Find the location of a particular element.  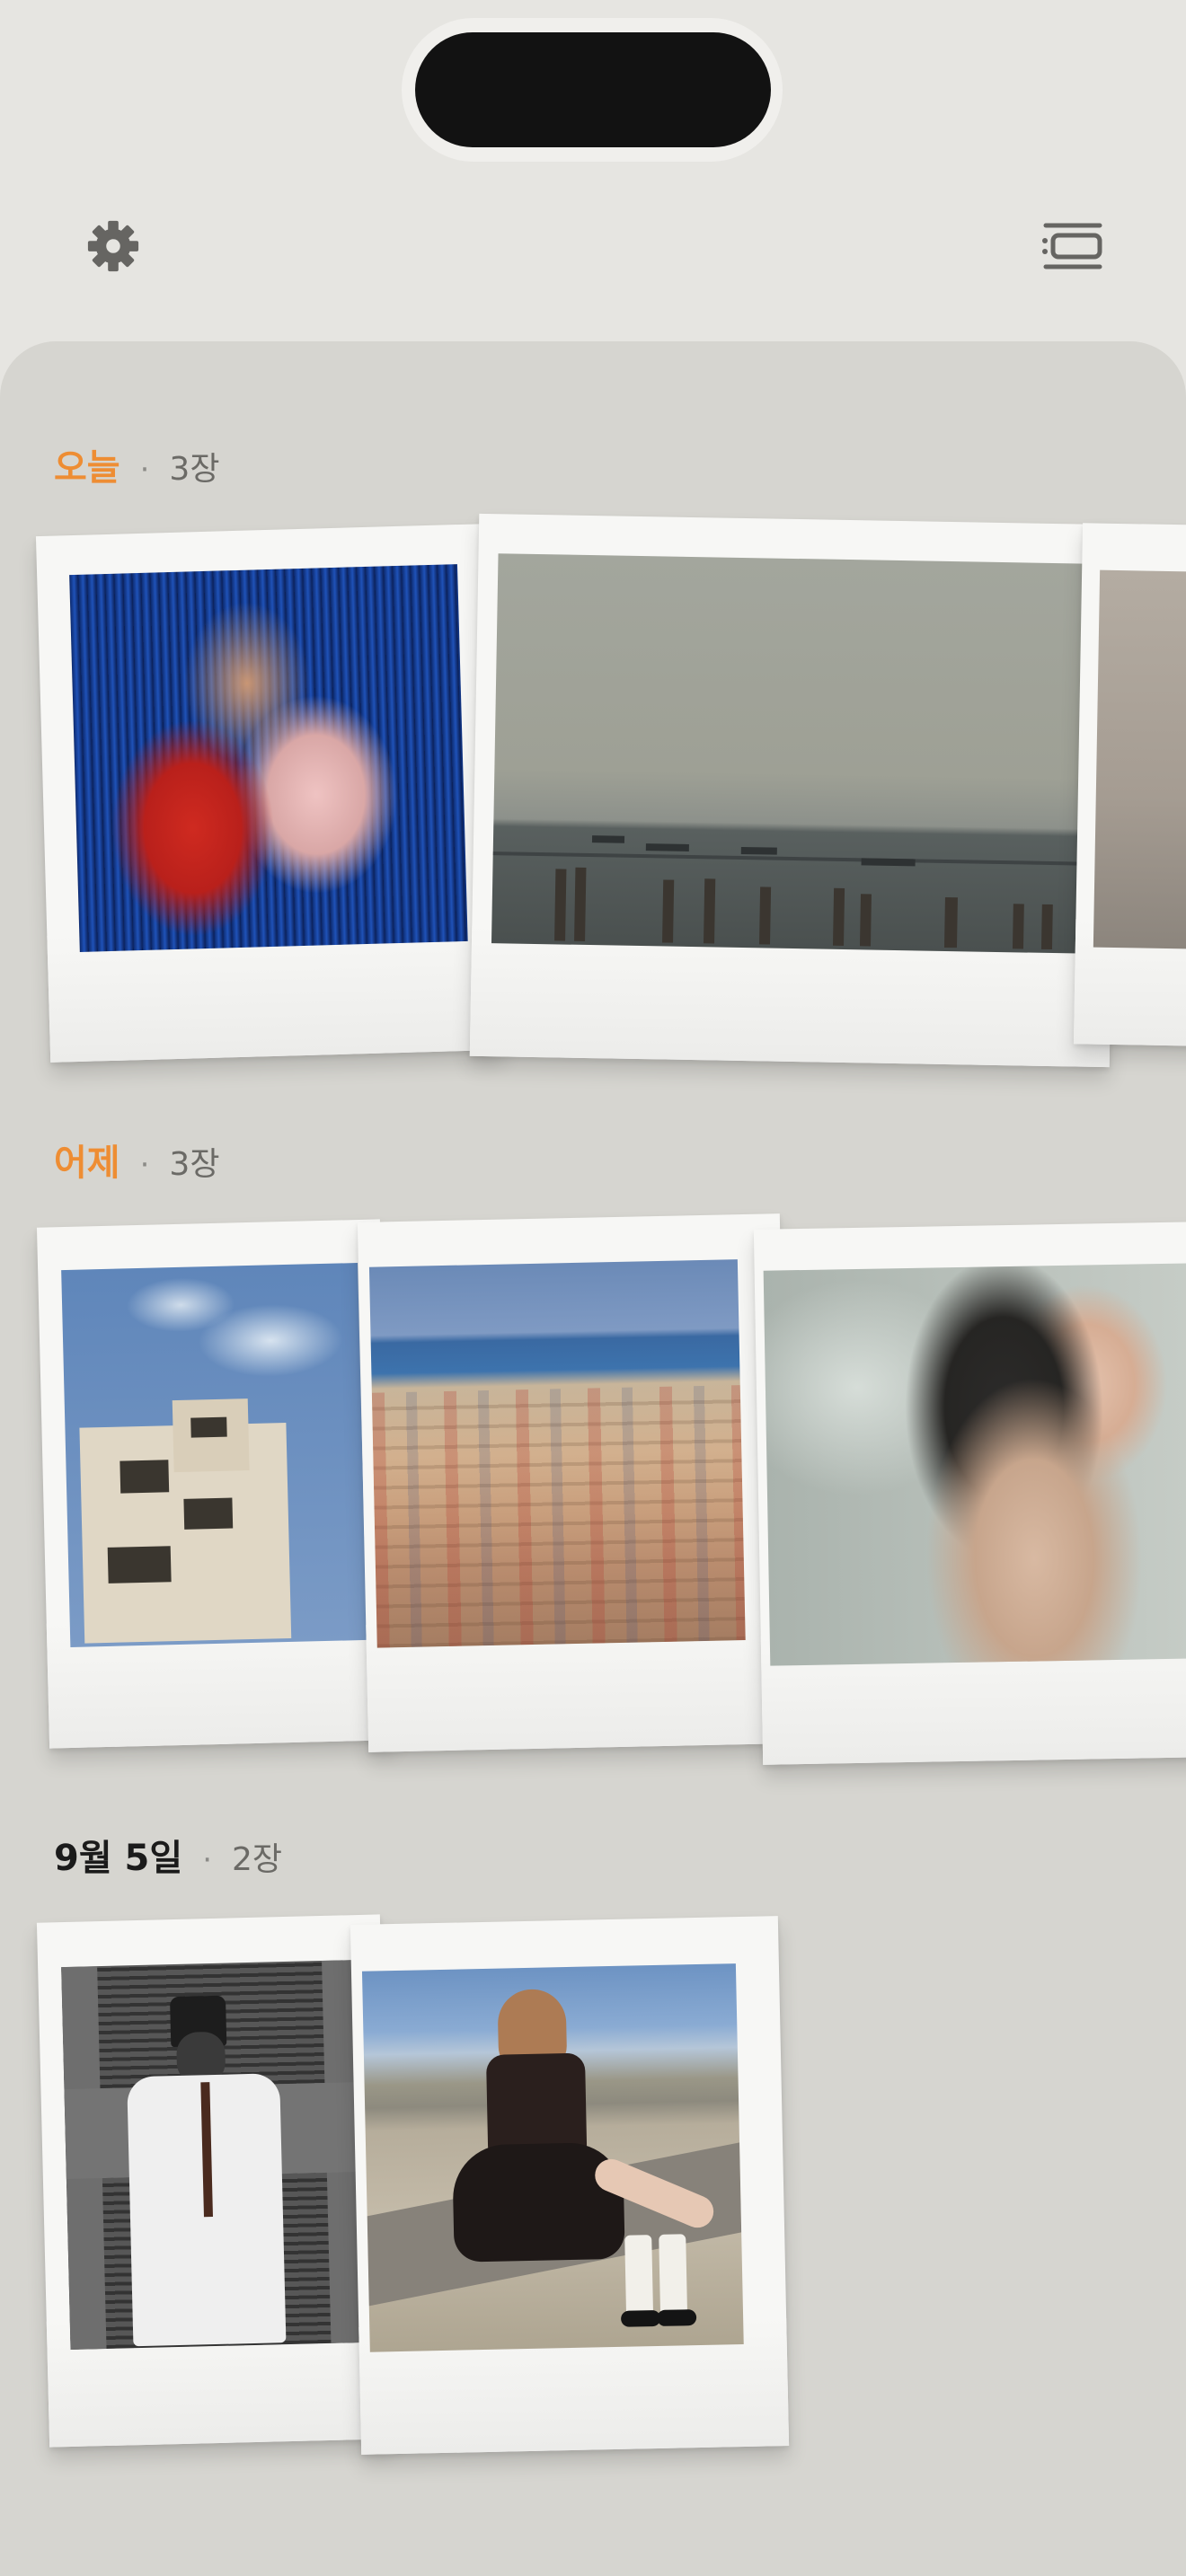

list-view-icon is located at coordinates (1072, 246).